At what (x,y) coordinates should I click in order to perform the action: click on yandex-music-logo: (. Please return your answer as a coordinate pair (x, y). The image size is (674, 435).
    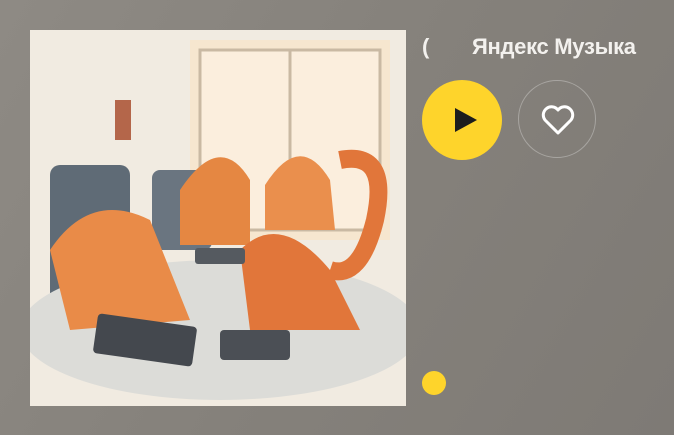
    Looking at the image, I should click on (426, 46).